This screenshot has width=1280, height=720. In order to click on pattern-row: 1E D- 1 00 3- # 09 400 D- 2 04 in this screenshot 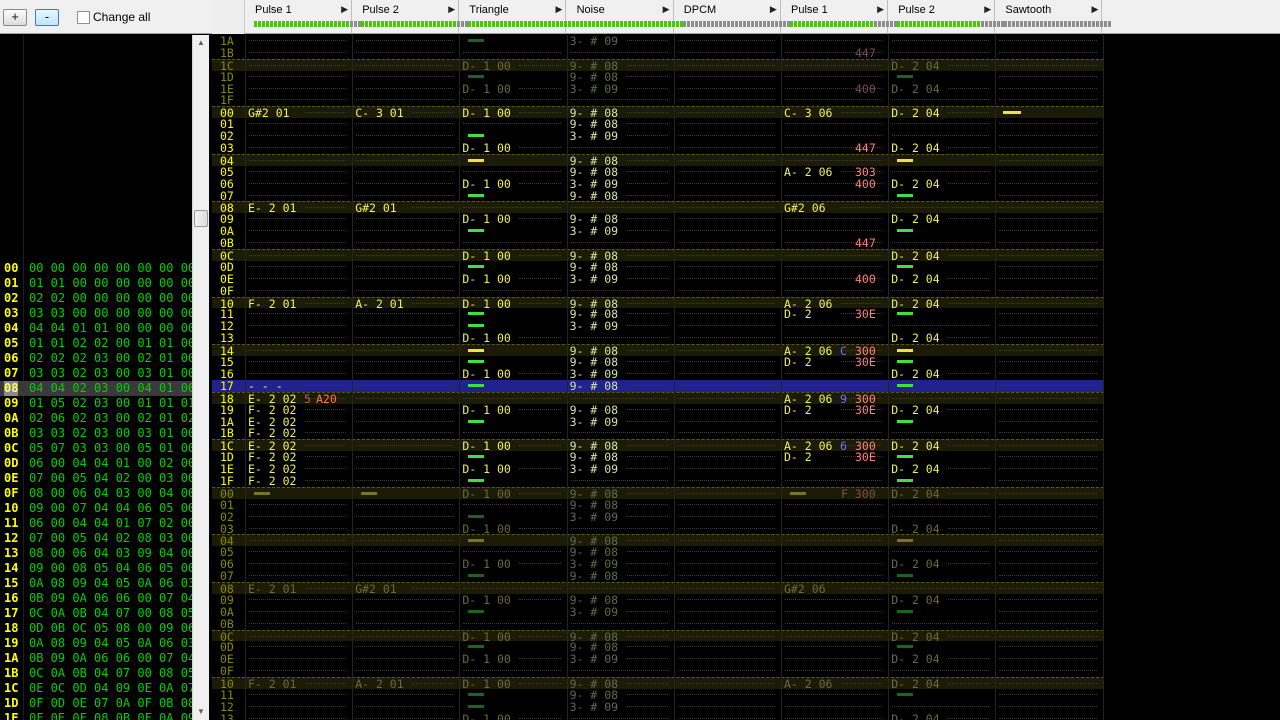, I will do `click(658, 89)`.